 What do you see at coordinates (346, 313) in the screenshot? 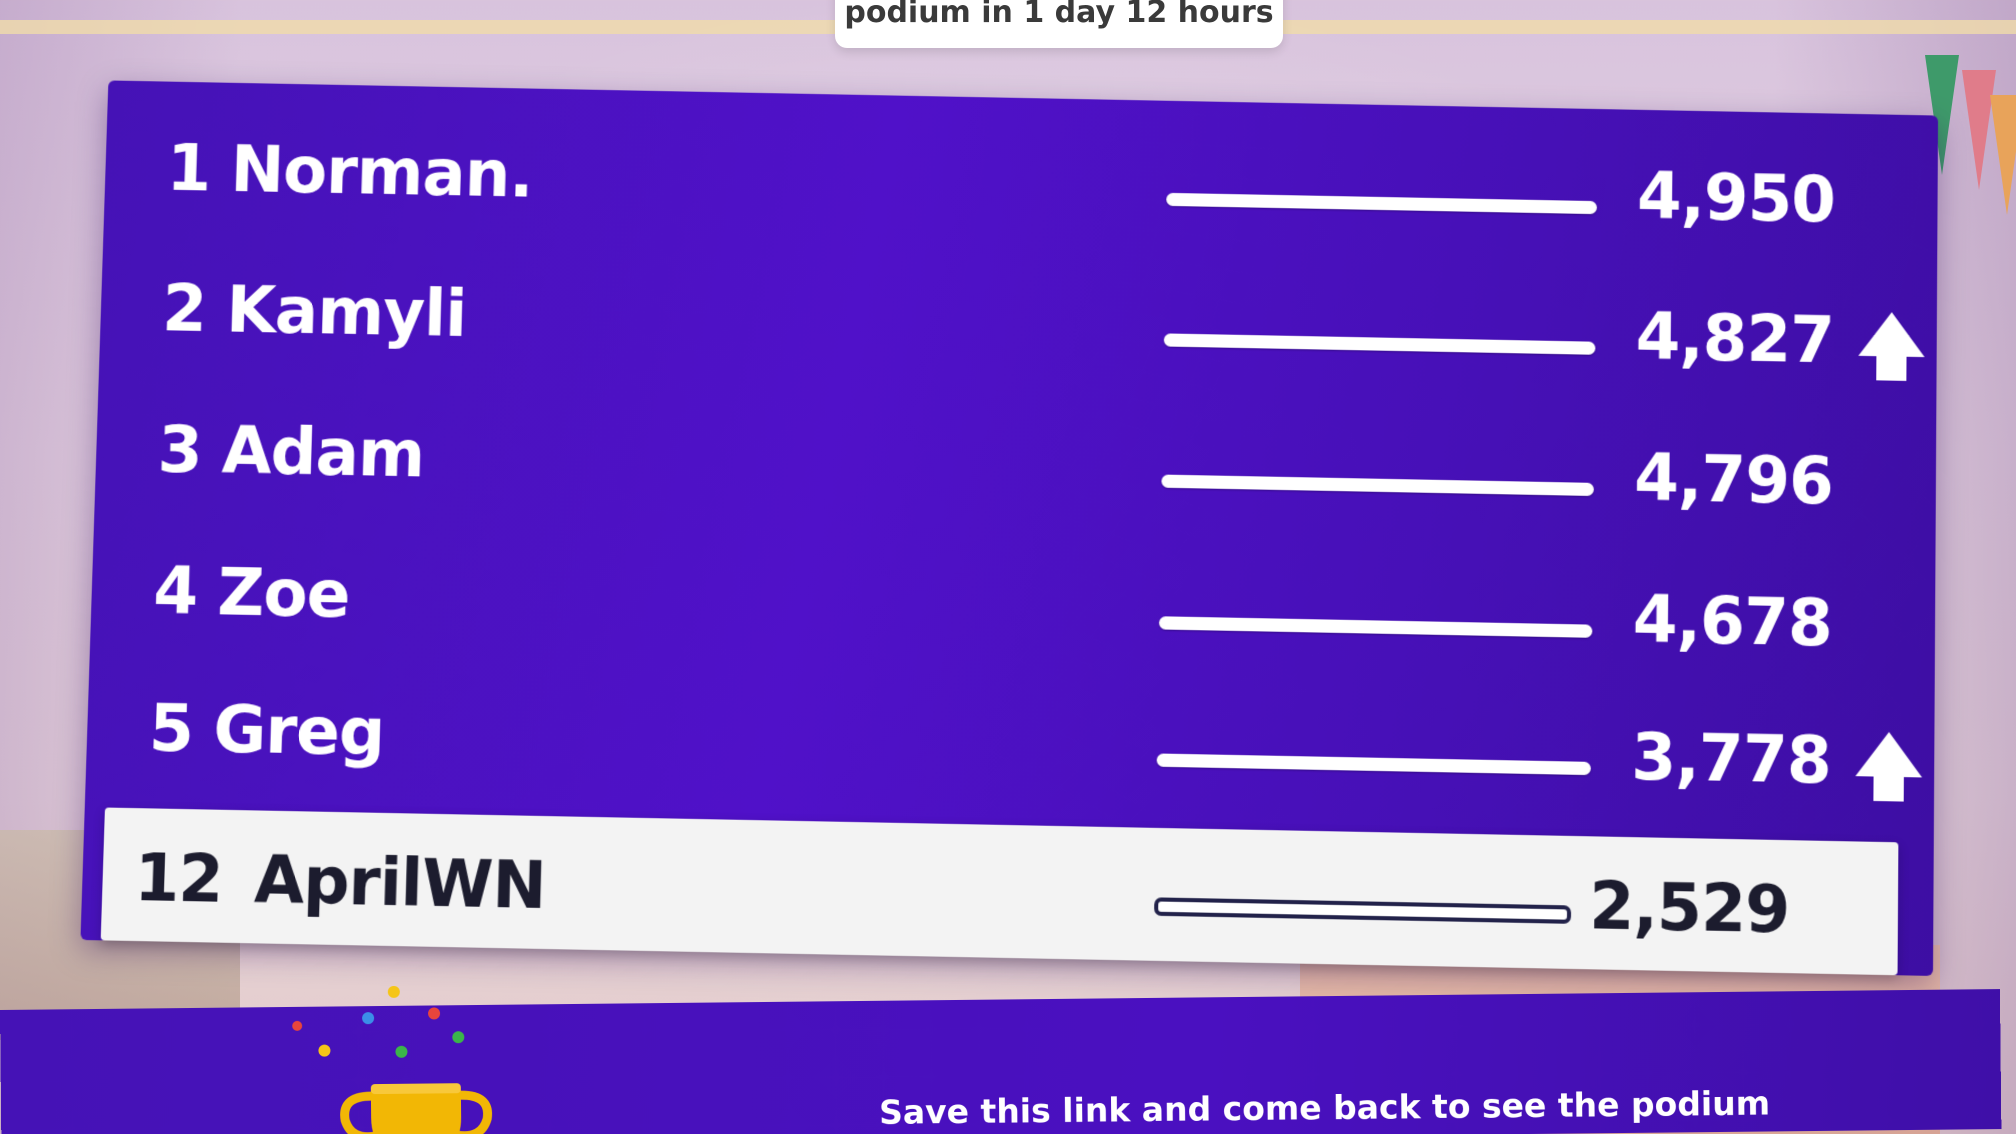
I see `row-player-name: Kamyli` at bounding box center [346, 313].